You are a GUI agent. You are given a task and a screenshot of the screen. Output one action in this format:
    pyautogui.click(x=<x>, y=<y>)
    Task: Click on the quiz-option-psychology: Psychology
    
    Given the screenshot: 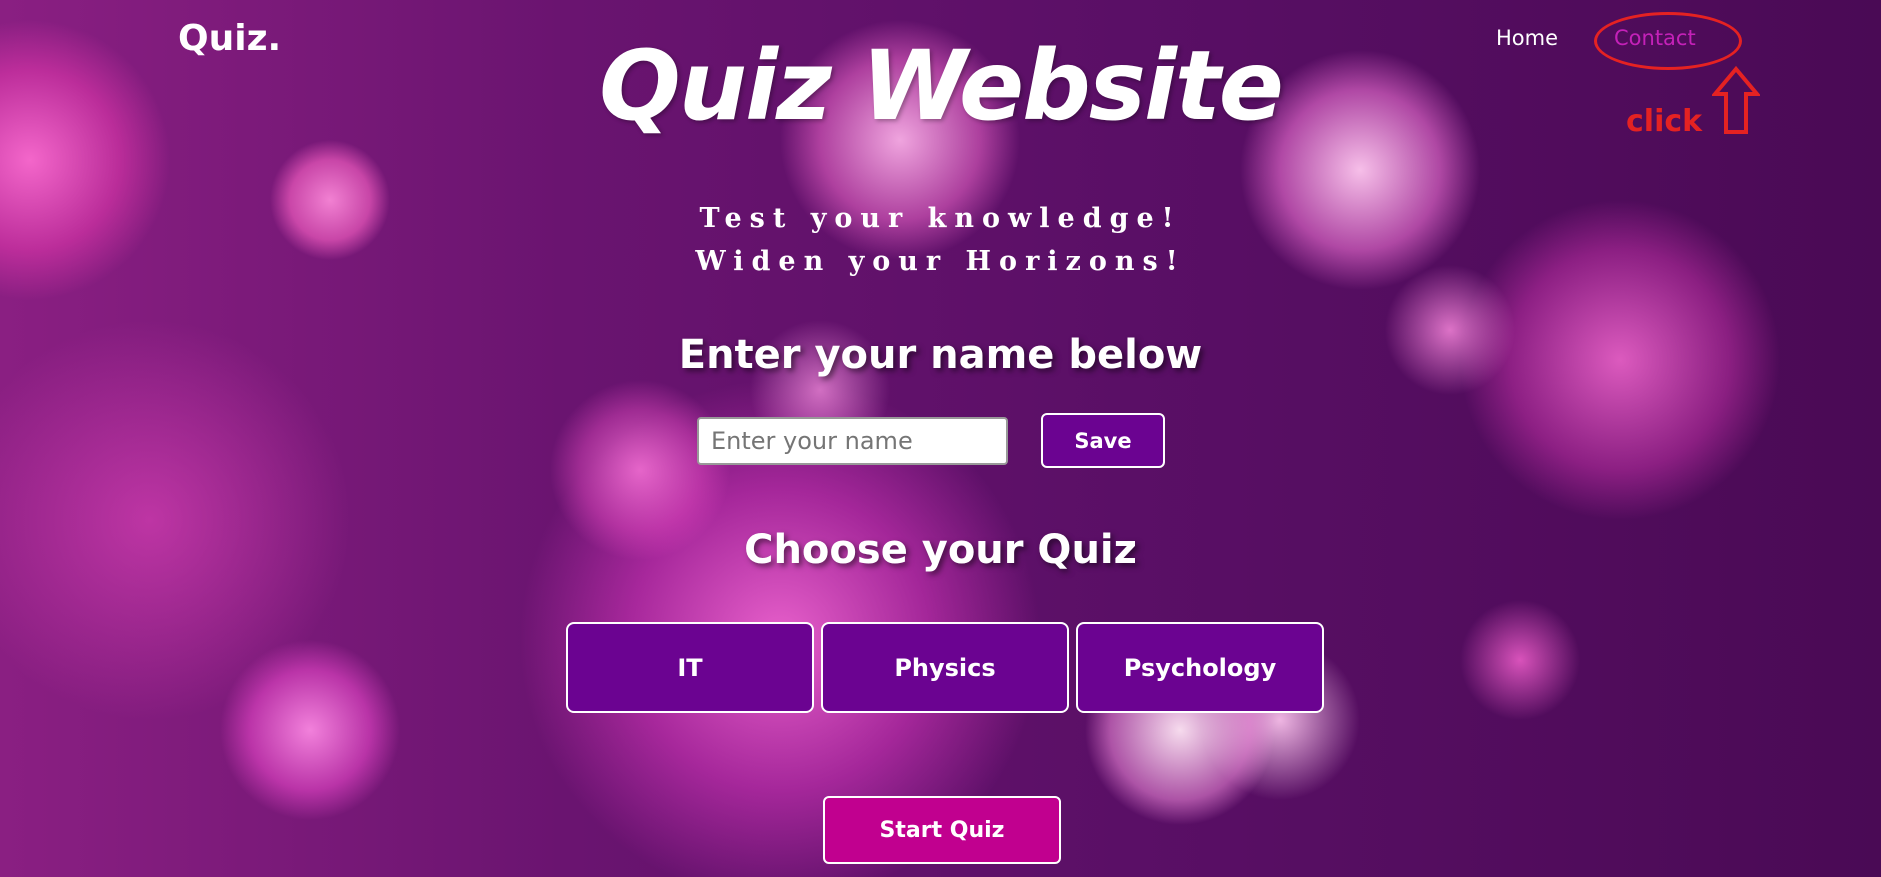 What is the action you would take?
    pyautogui.click(x=1200, y=667)
    